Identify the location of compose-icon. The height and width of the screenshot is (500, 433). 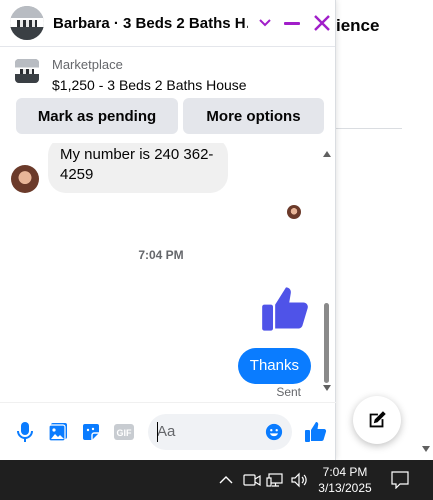
(377, 419).